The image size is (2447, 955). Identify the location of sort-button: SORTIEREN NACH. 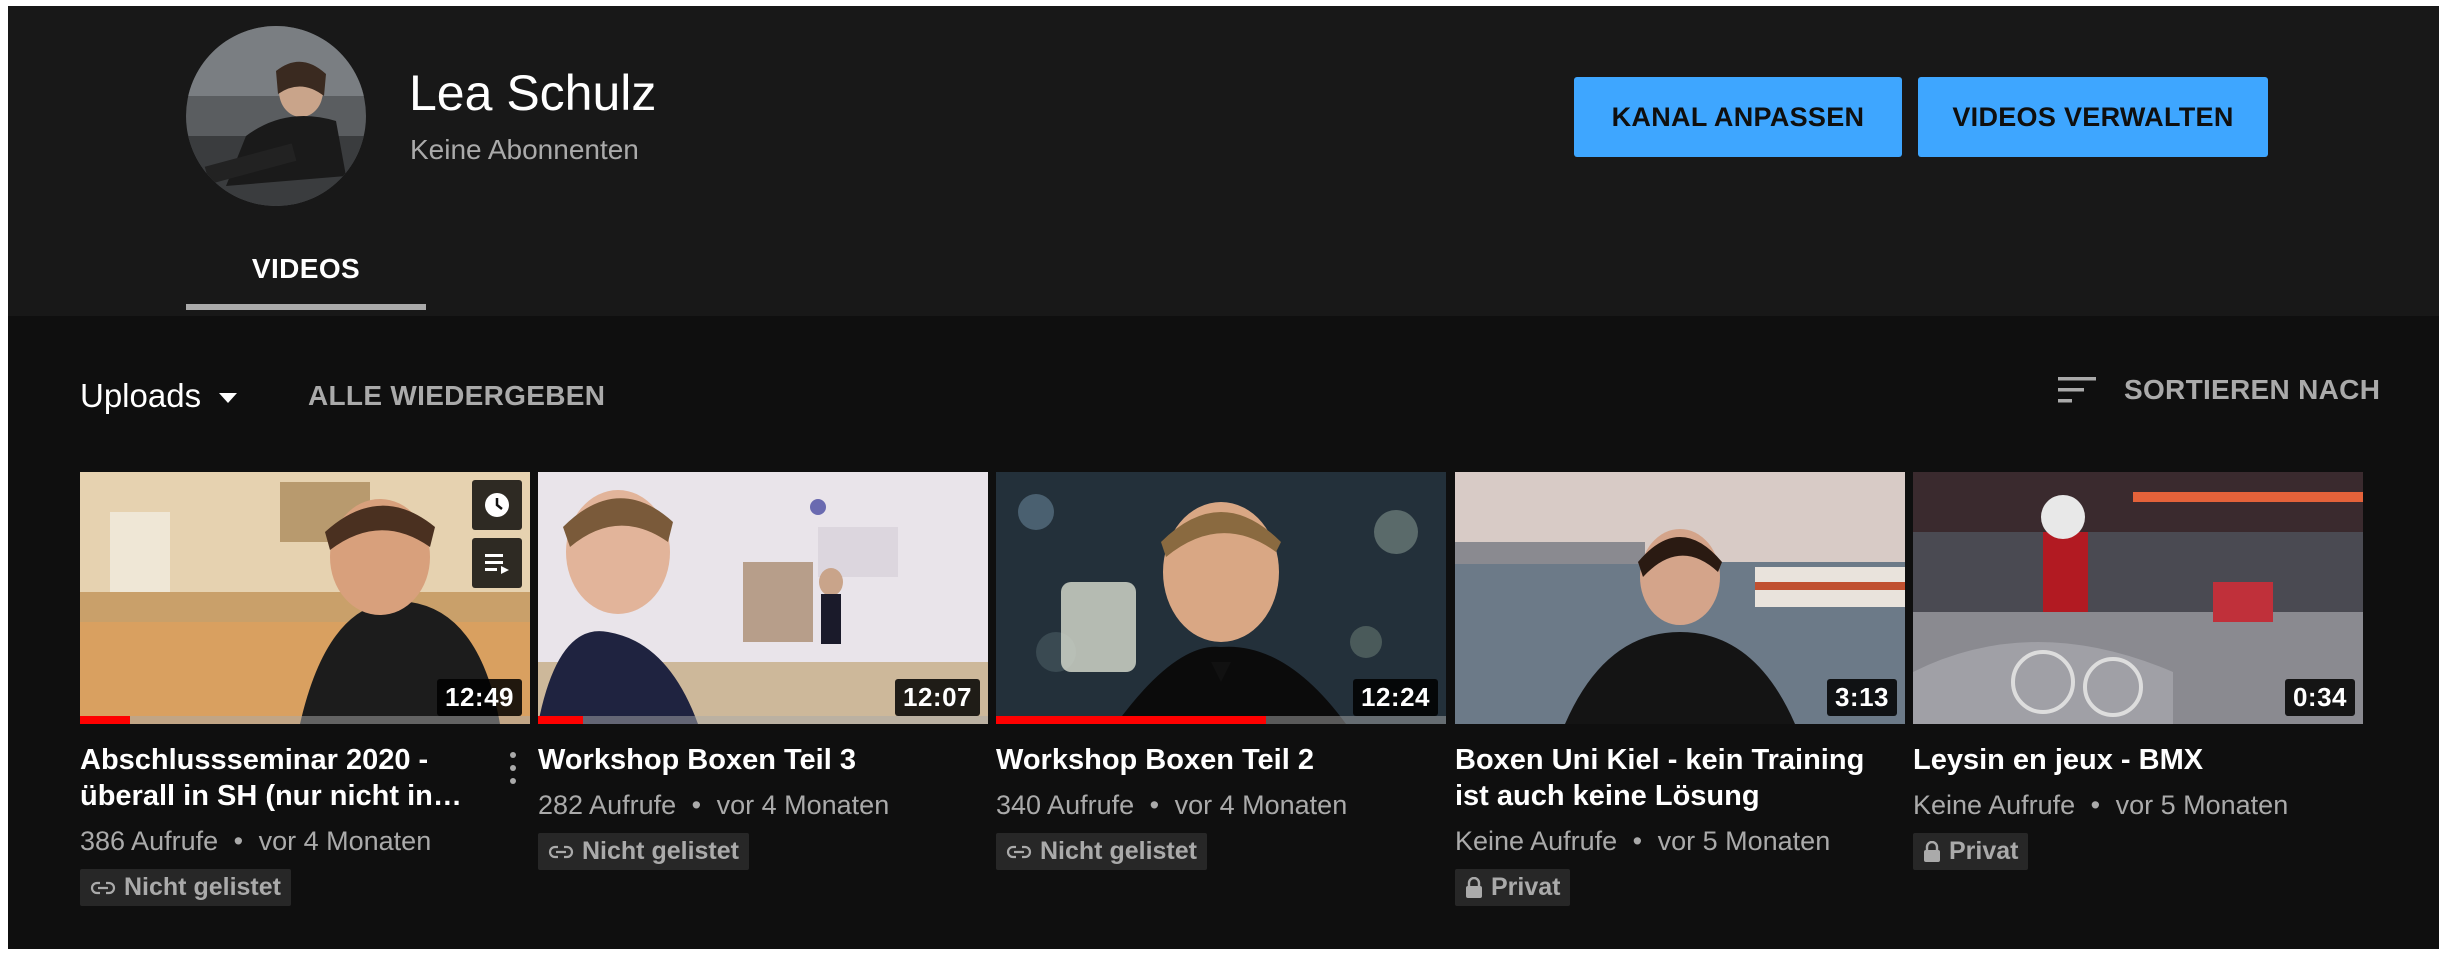
(2219, 390).